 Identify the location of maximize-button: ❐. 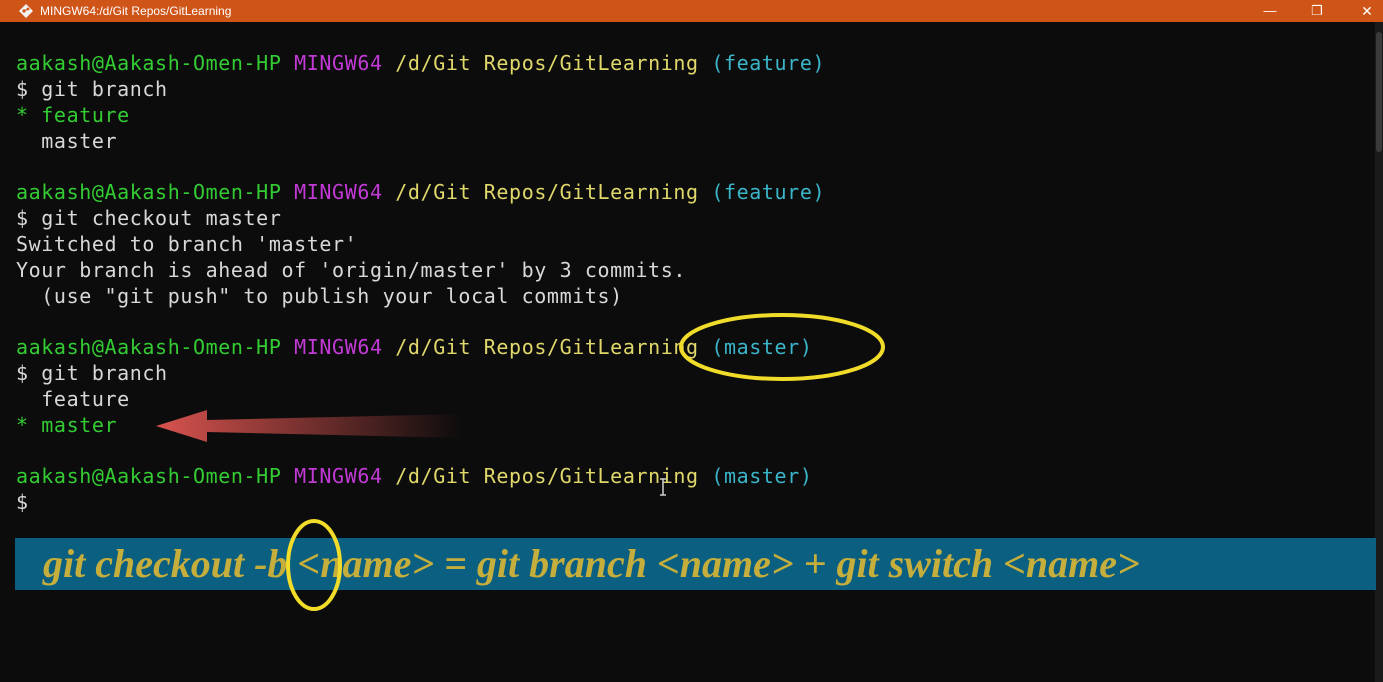
(1317, 11).